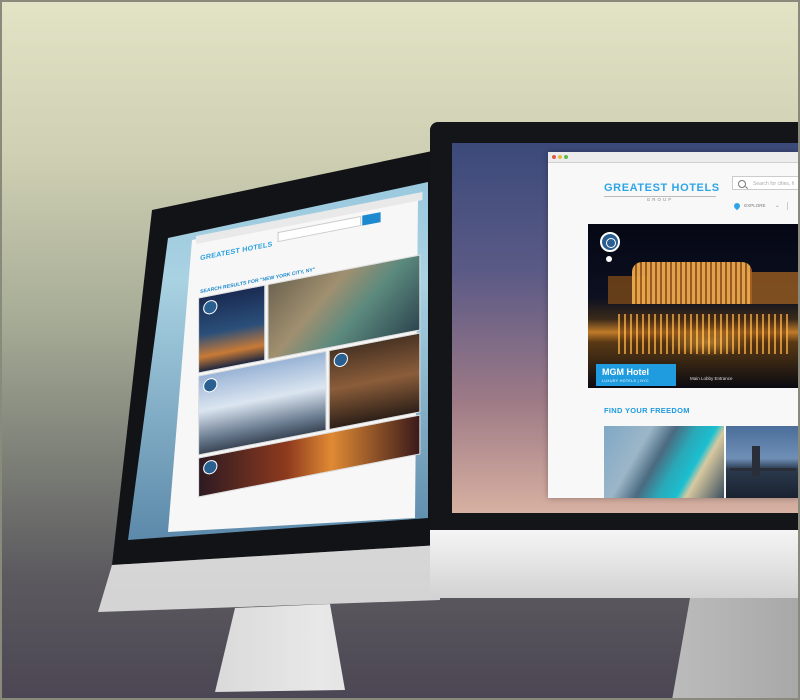 Image resolution: width=800 pixels, height=700 pixels. What do you see at coordinates (756, 461) in the screenshot?
I see `bridge-tower` at bounding box center [756, 461].